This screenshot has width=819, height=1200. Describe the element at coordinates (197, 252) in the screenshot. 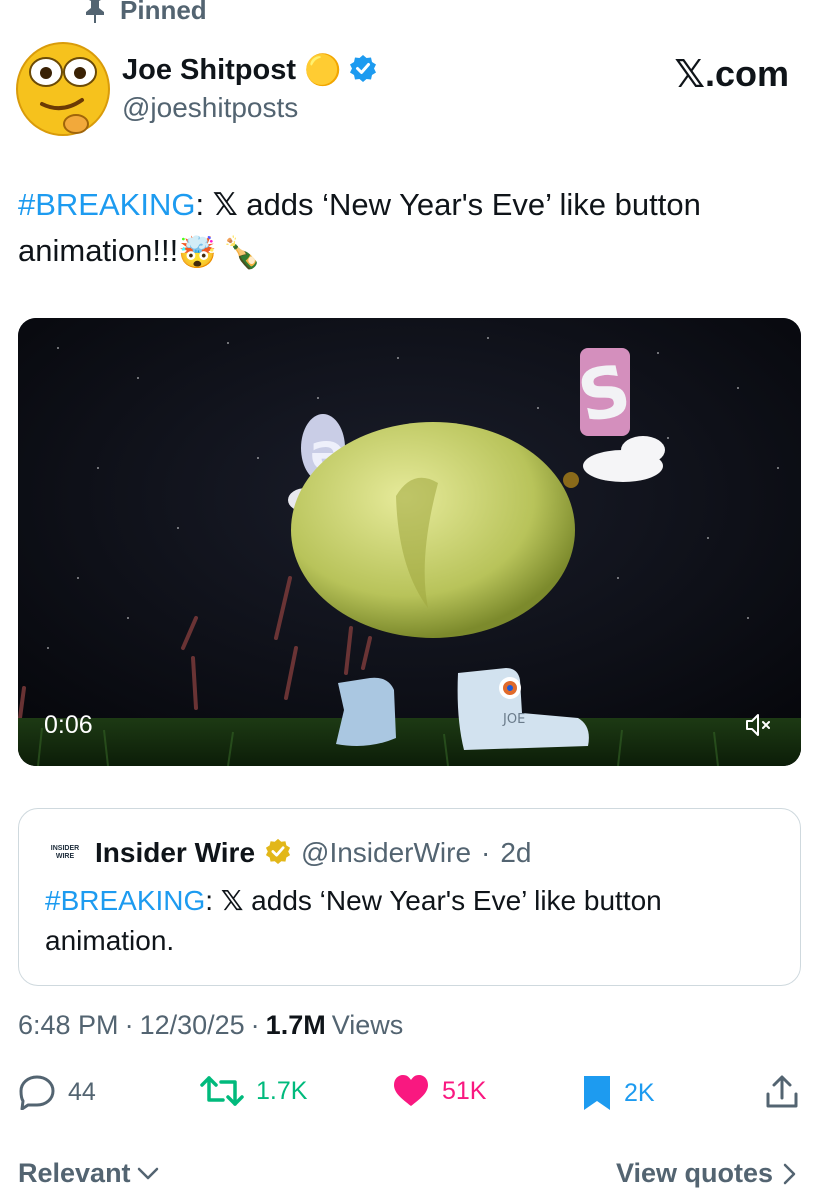

I see `exploding-head-emoji-icon: 🤯` at that location.